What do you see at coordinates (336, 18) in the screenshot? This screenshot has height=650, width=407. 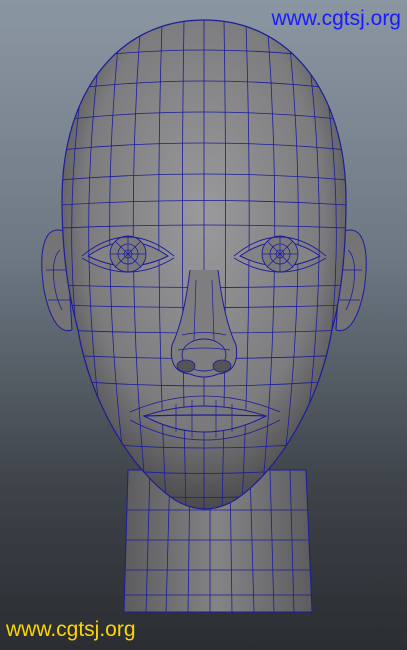 I see `watermark-top: www.cgtsj.org` at bounding box center [336, 18].